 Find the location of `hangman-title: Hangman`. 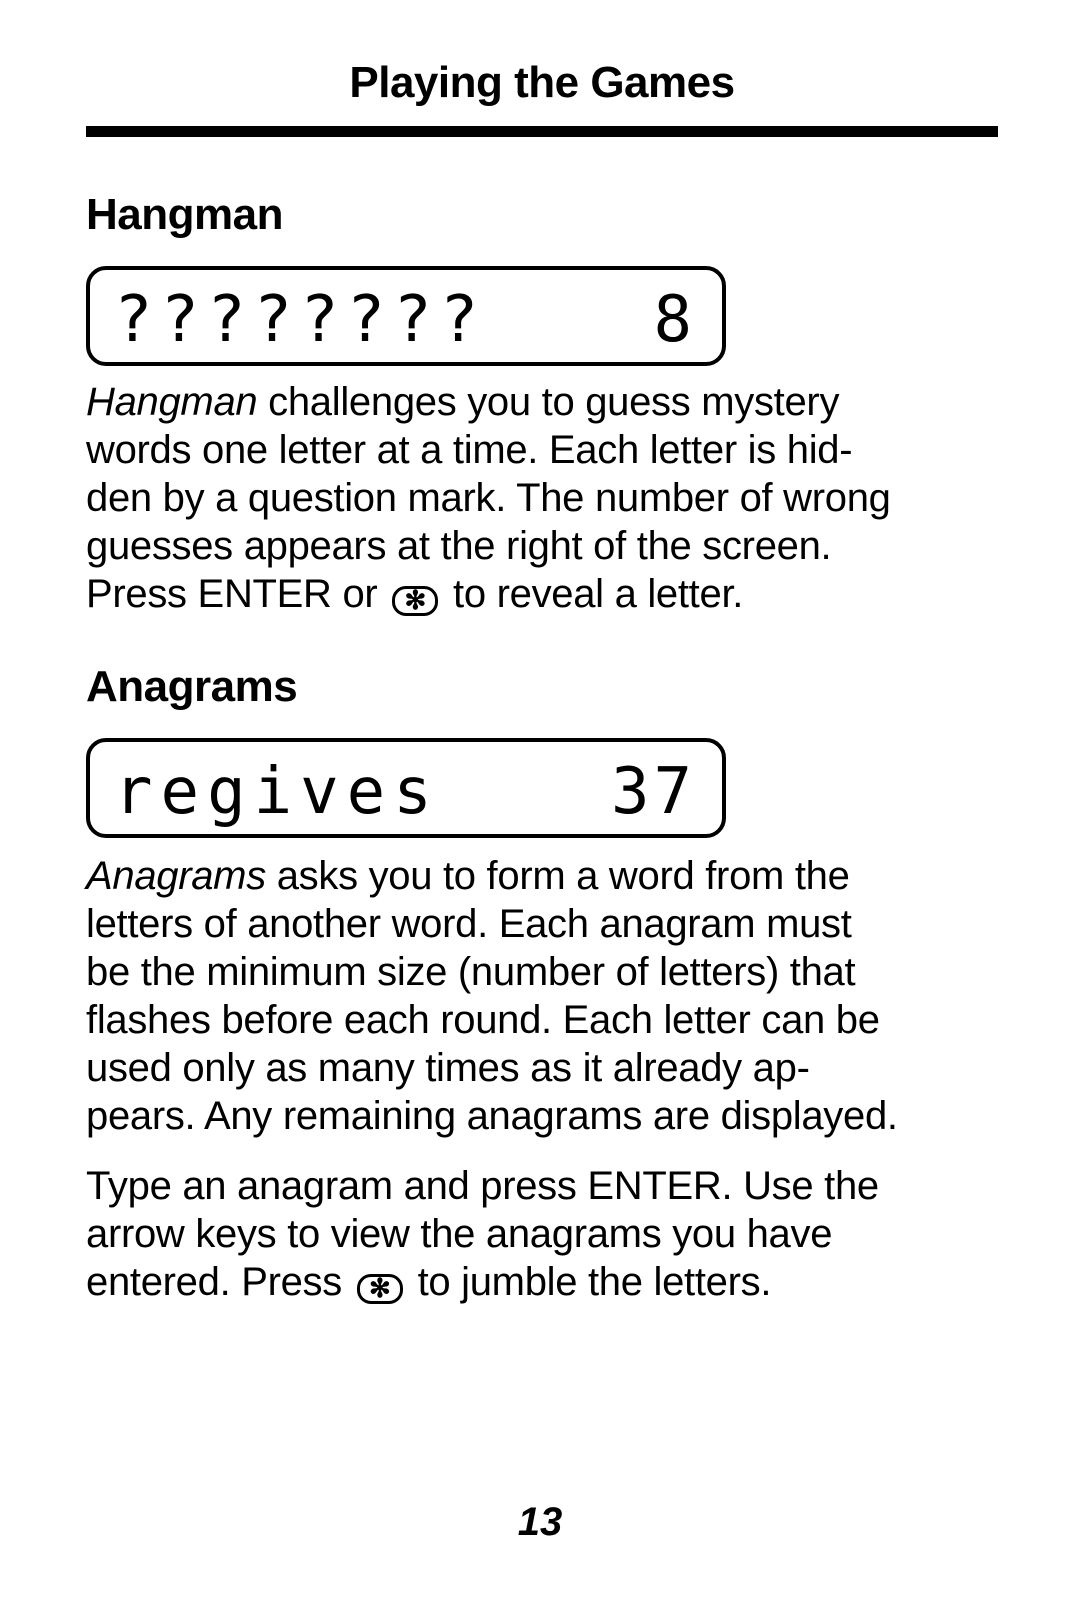

hangman-title: Hangman is located at coordinates (184, 214).